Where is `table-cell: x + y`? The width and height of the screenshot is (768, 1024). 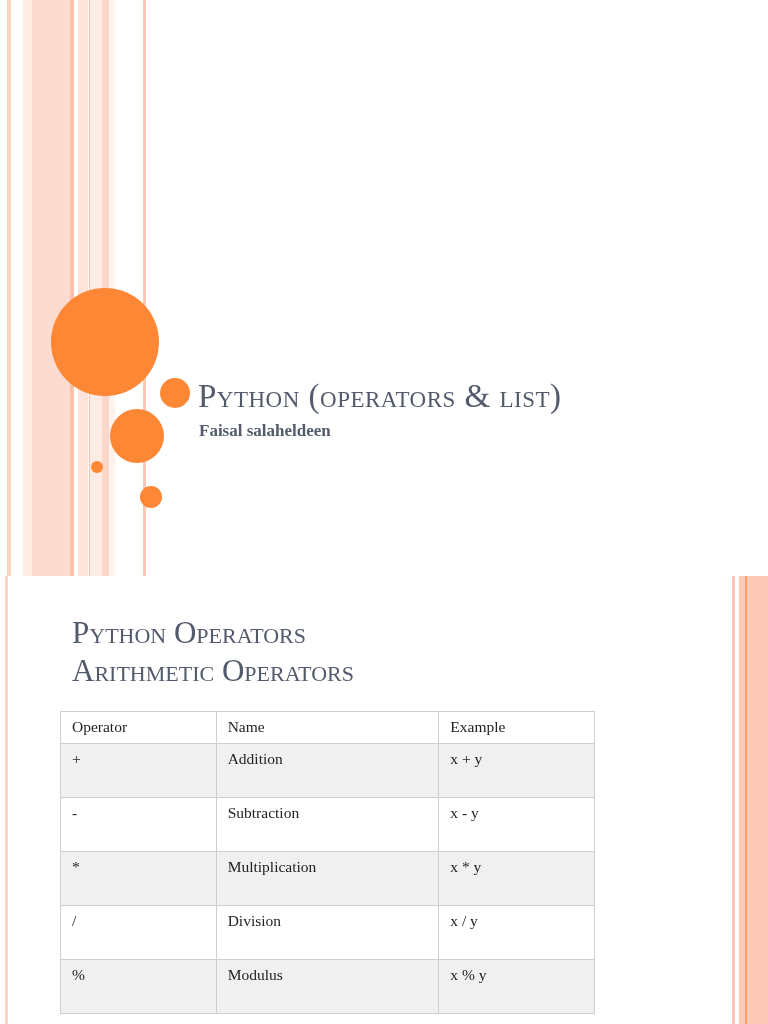
table-cell: x + y is located at coordinates (516, 770).